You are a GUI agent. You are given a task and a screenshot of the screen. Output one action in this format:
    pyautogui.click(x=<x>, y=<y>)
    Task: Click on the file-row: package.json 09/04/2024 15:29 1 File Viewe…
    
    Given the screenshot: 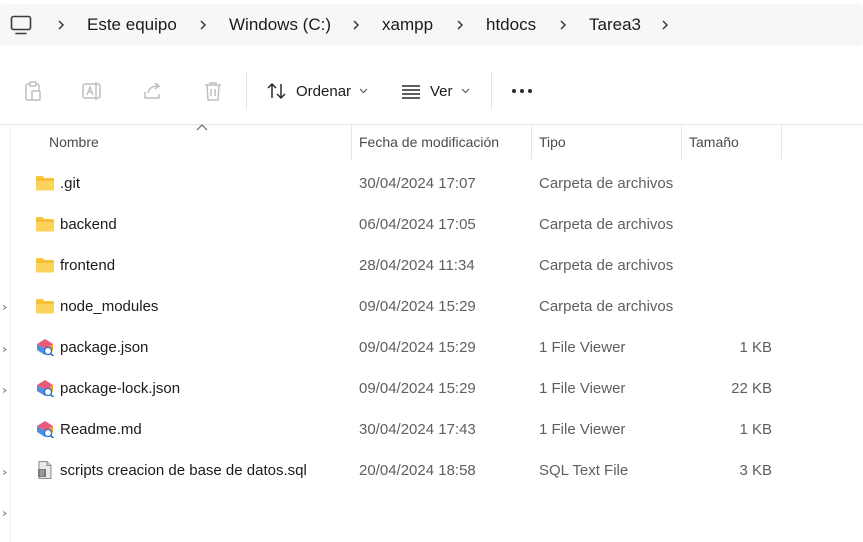 What is the action you would take?
    pyautogui.click(x=436, y=347)
    